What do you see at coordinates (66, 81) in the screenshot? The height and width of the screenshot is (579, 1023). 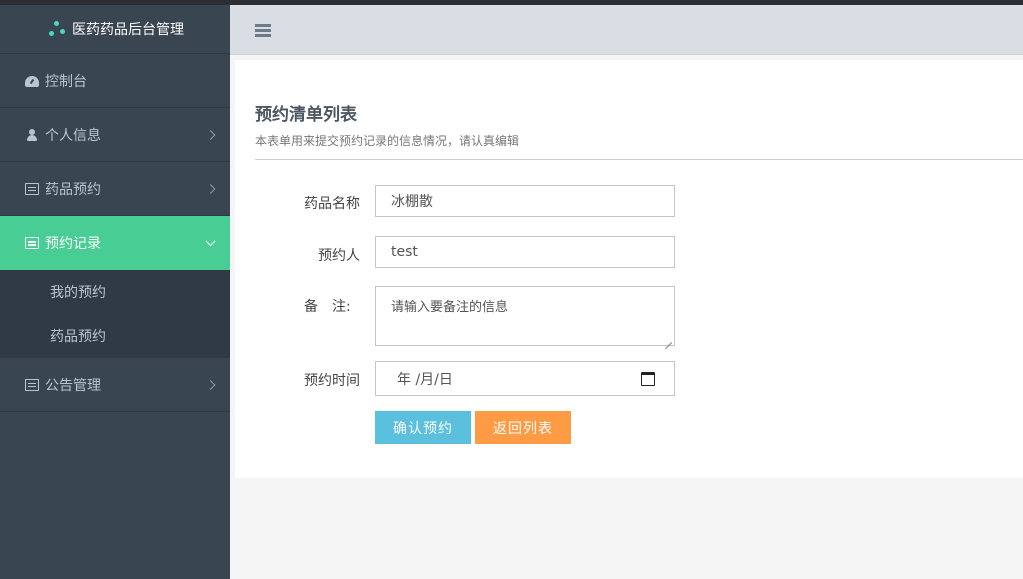 I see `sidebar-item-label: 控制台` at bounding box center [66, 81].